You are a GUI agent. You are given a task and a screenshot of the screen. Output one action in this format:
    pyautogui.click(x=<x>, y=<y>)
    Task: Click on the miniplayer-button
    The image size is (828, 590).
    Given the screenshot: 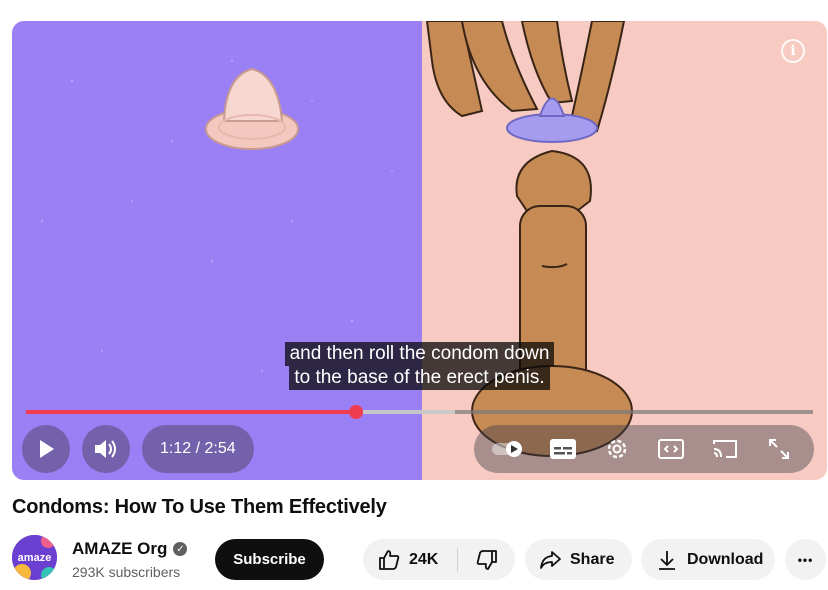 What is the action you would take?
    pyautogui.click(x=671, y=449)
    